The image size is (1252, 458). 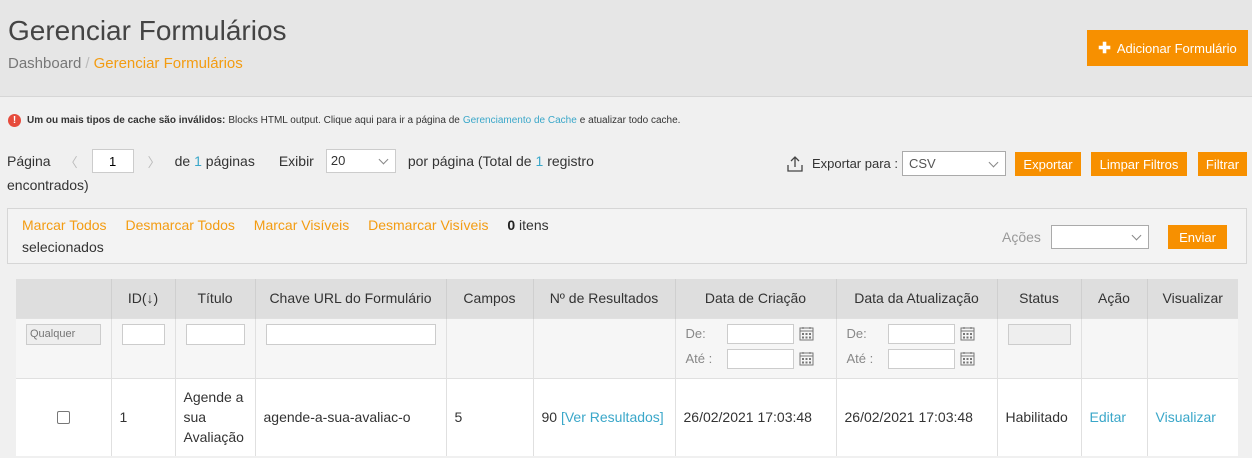 What do you see at coordinates (48, 185) in the screenshot?
I see `encontrados-label: encontrados)` at bounding box center [48, 185].